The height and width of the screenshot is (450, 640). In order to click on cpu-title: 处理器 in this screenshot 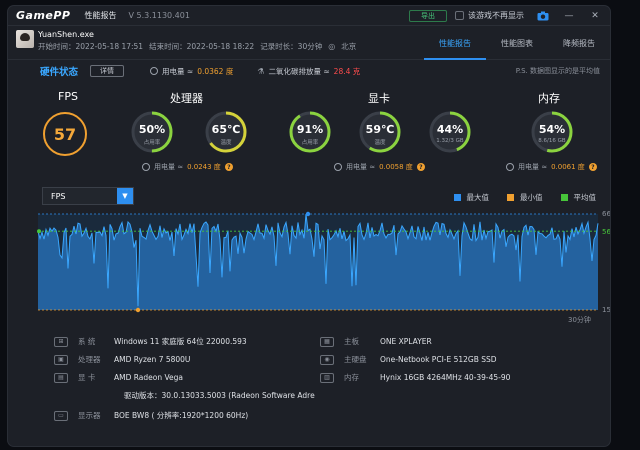, I will do `click(186, 98)`.